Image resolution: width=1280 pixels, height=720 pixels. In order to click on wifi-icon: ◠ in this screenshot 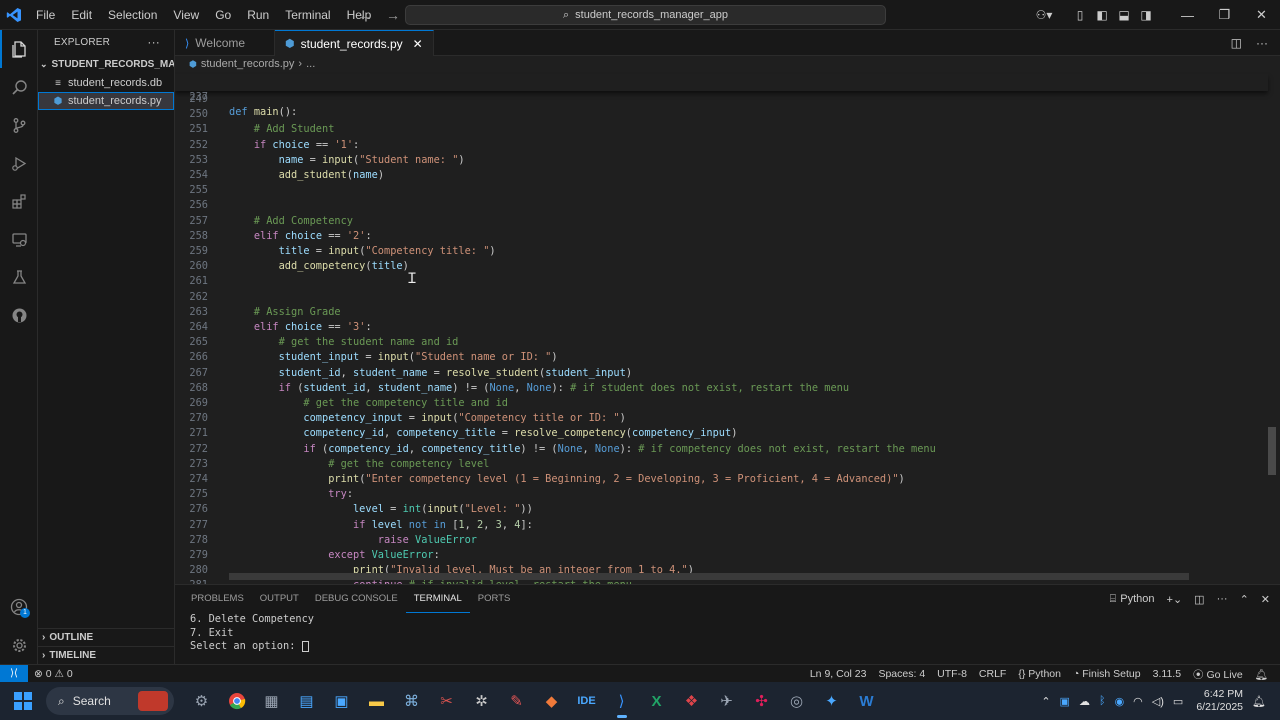, I will do `click(1138, 701)`.